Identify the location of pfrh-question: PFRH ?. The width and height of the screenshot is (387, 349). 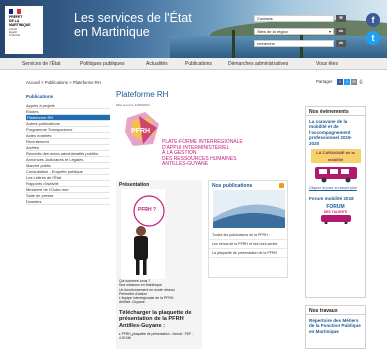
(147, 210).